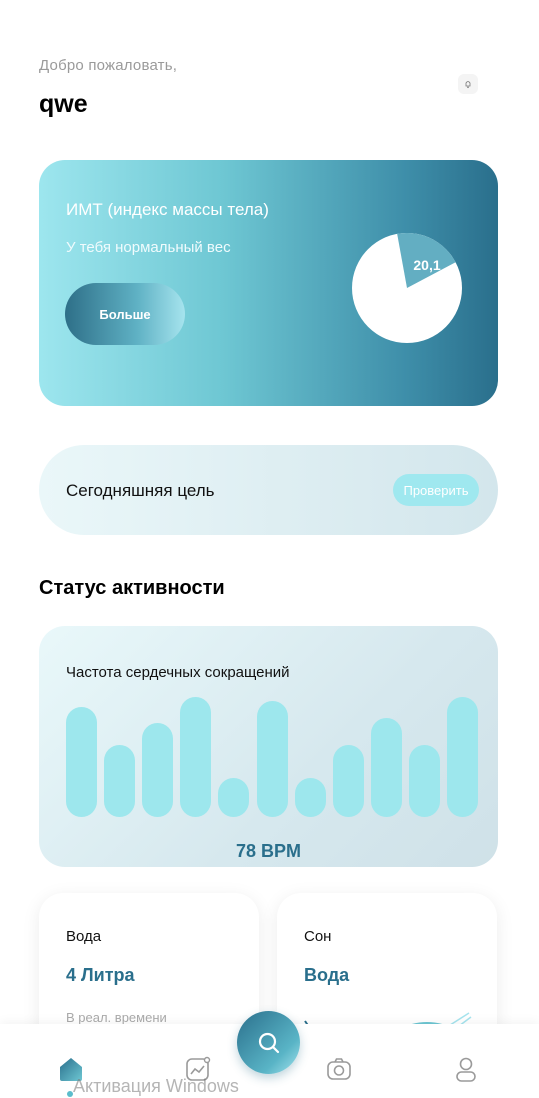 This screenshot has width=539, height=1098. What do you see at coordinates (63, 104) in the screenshot?
I see `username: qwe` at bounding box center [63, 104].